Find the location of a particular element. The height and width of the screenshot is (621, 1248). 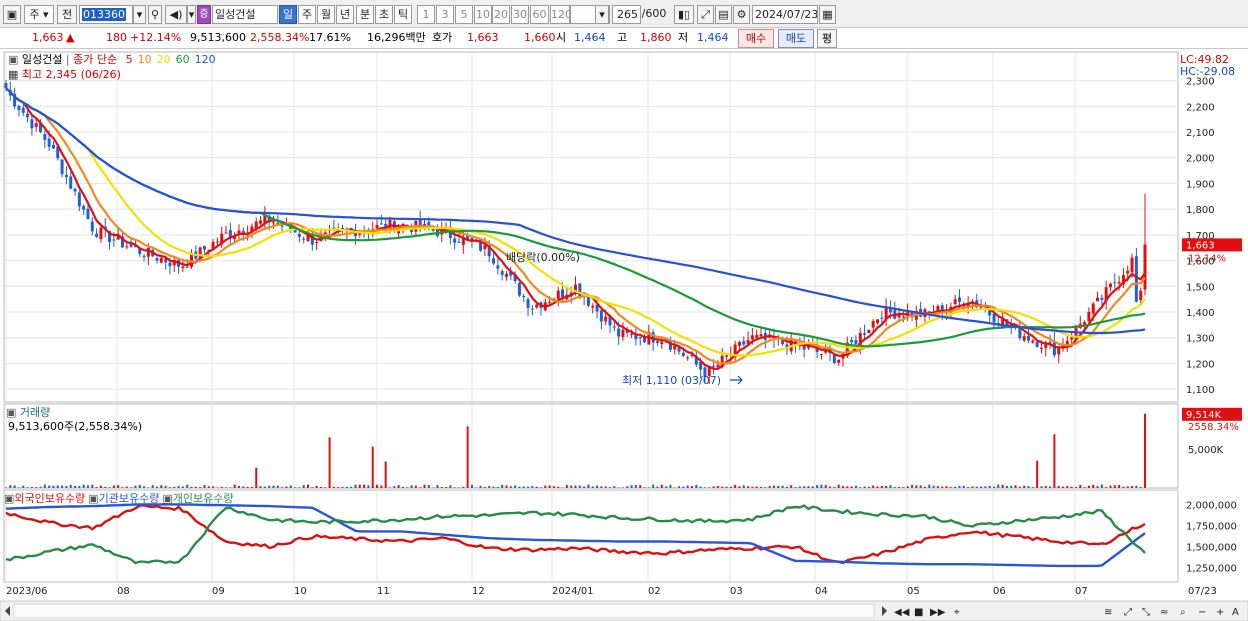

code-dropdown-icon: ▾ is located at coordinates (139, 14).